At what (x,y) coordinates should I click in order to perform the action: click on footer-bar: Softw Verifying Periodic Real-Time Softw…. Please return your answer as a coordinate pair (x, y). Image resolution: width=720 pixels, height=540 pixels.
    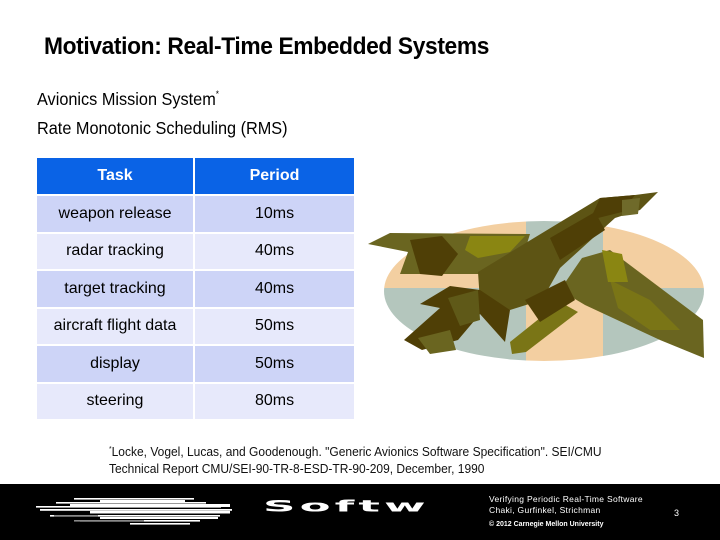
    Looking at the image, I should click on (360, 512).